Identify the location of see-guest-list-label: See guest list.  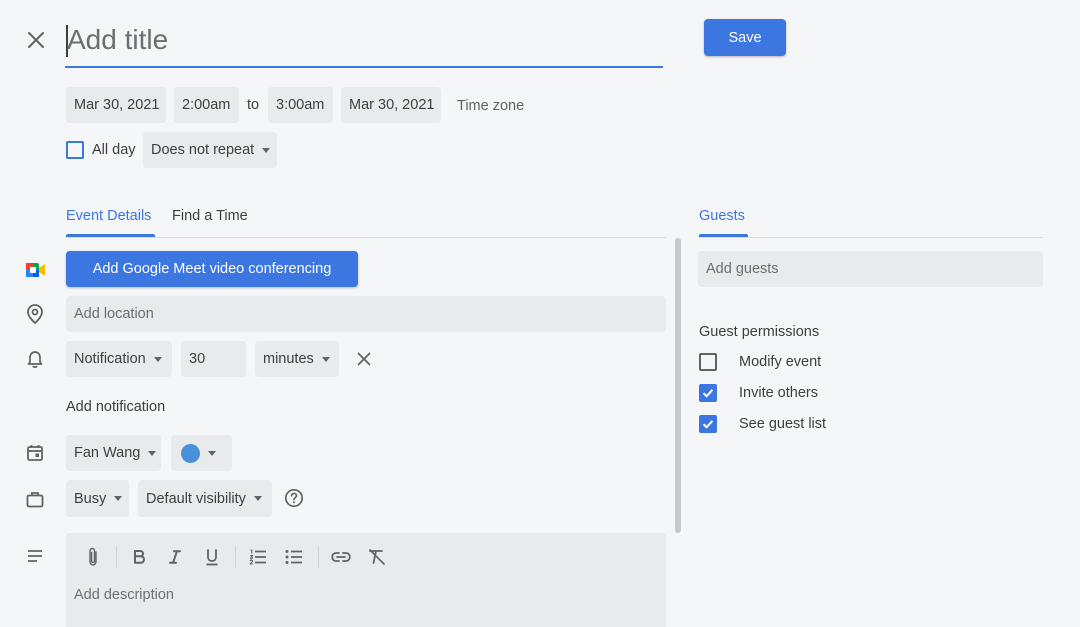
(783, 424).